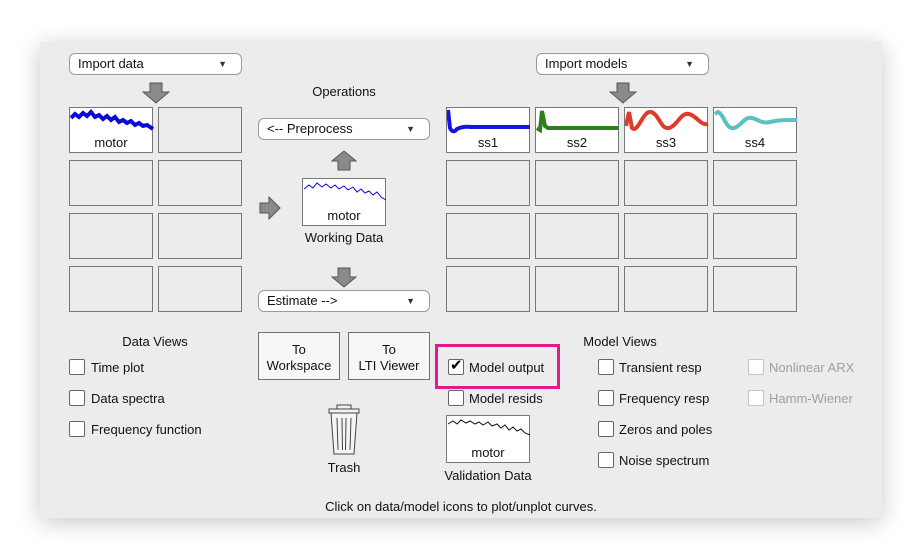 This screenshot has width=920, height=558. I want to click on data-slot-motor: motor, so click(111, 130).